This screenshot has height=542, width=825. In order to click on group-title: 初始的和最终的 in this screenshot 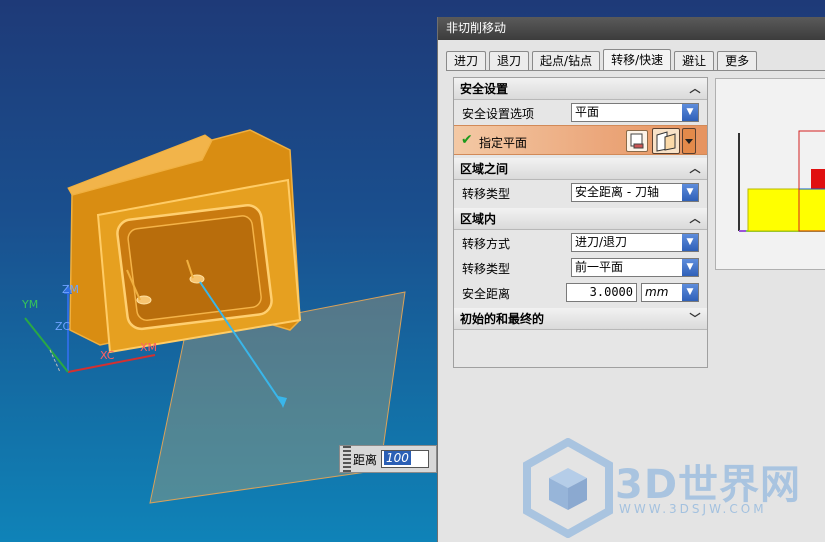, I will do `click(502, 319)`.